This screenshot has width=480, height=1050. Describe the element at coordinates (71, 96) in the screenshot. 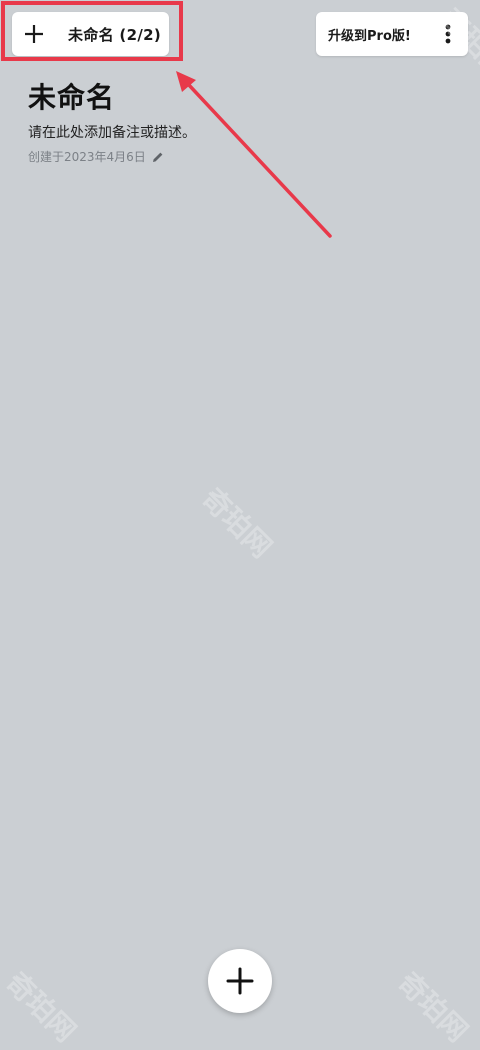

I see `board-title: 未命名` at that location.